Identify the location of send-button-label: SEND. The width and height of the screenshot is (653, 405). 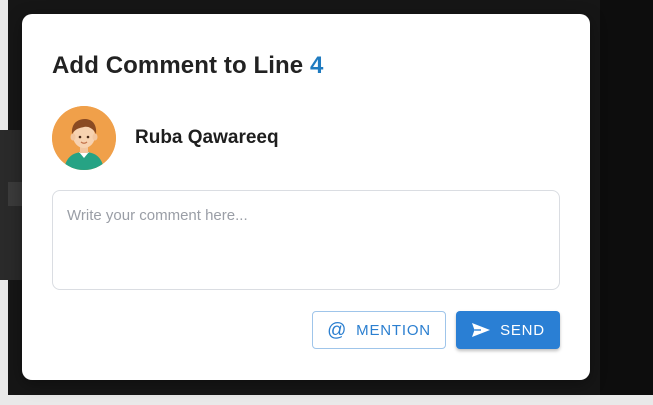
(522, 330).